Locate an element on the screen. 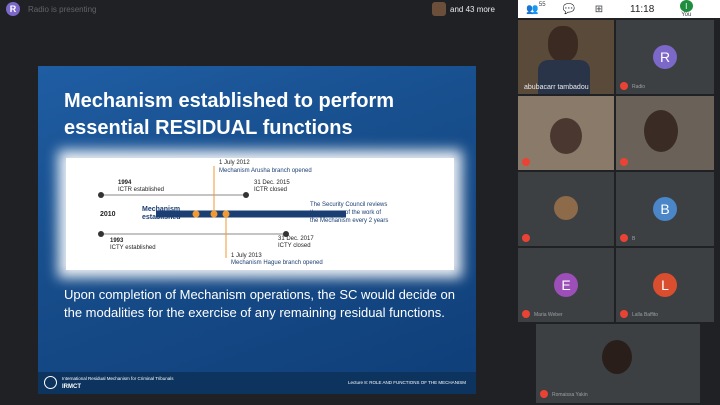 This screenshot has height=405, width=720. people-button: 👥 55 is located at coordinates (536, 9).